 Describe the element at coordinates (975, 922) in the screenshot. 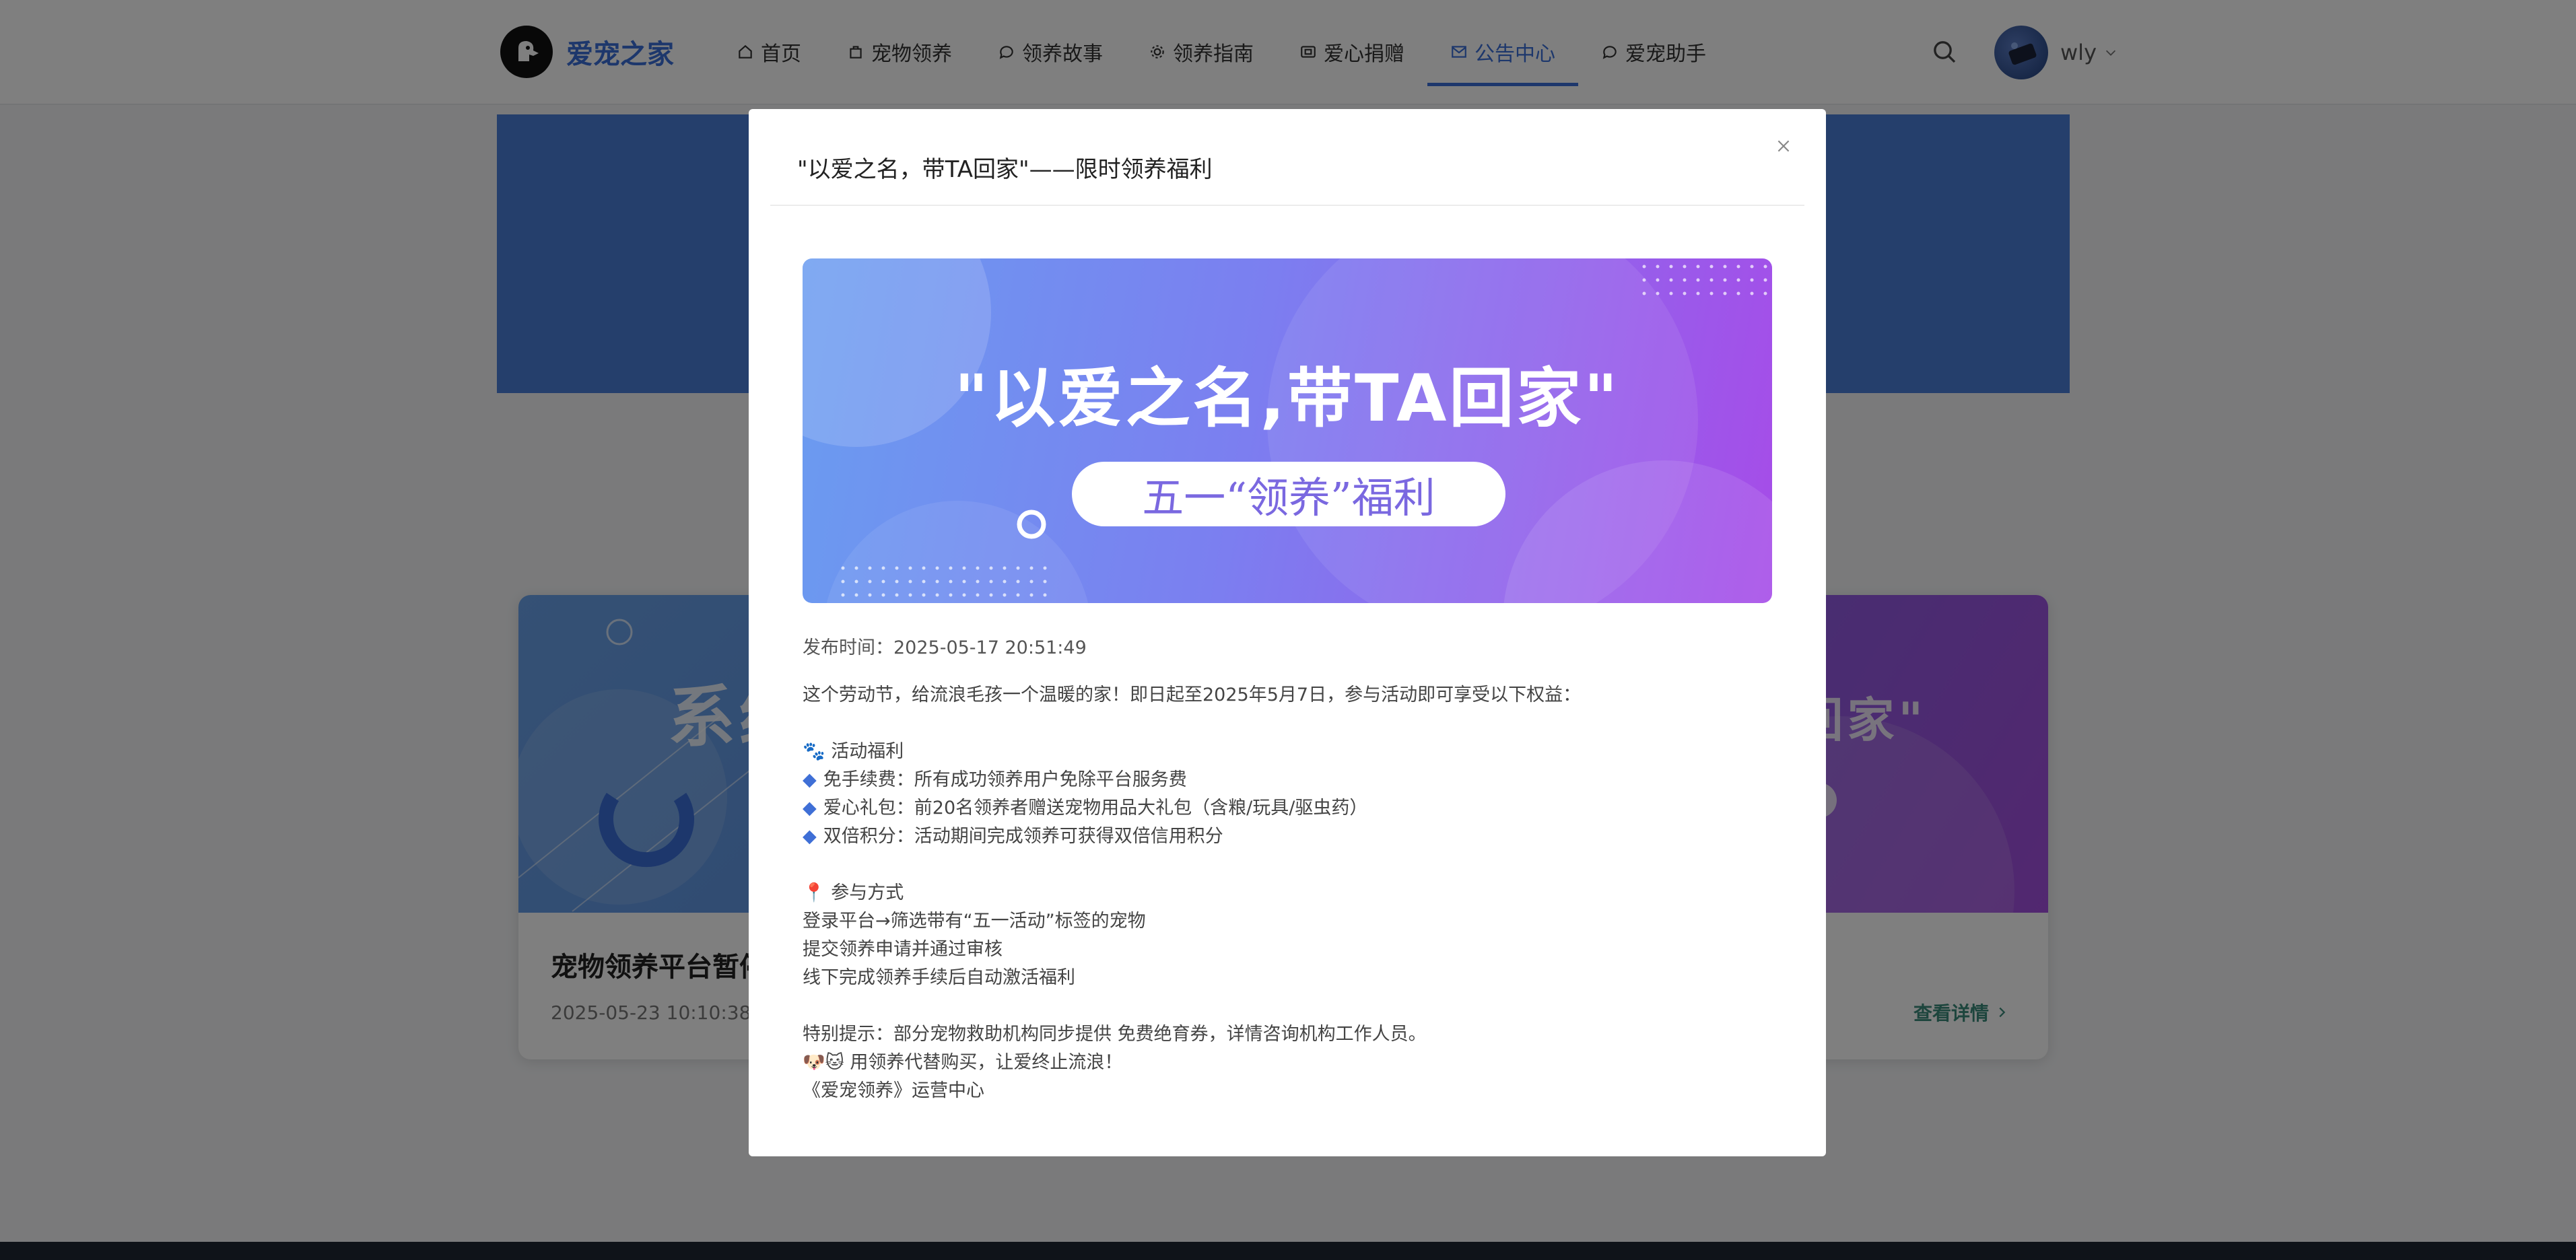

I see `step-item: 登录平台→筛选带有“五一活动”标签的宠物` at that location.